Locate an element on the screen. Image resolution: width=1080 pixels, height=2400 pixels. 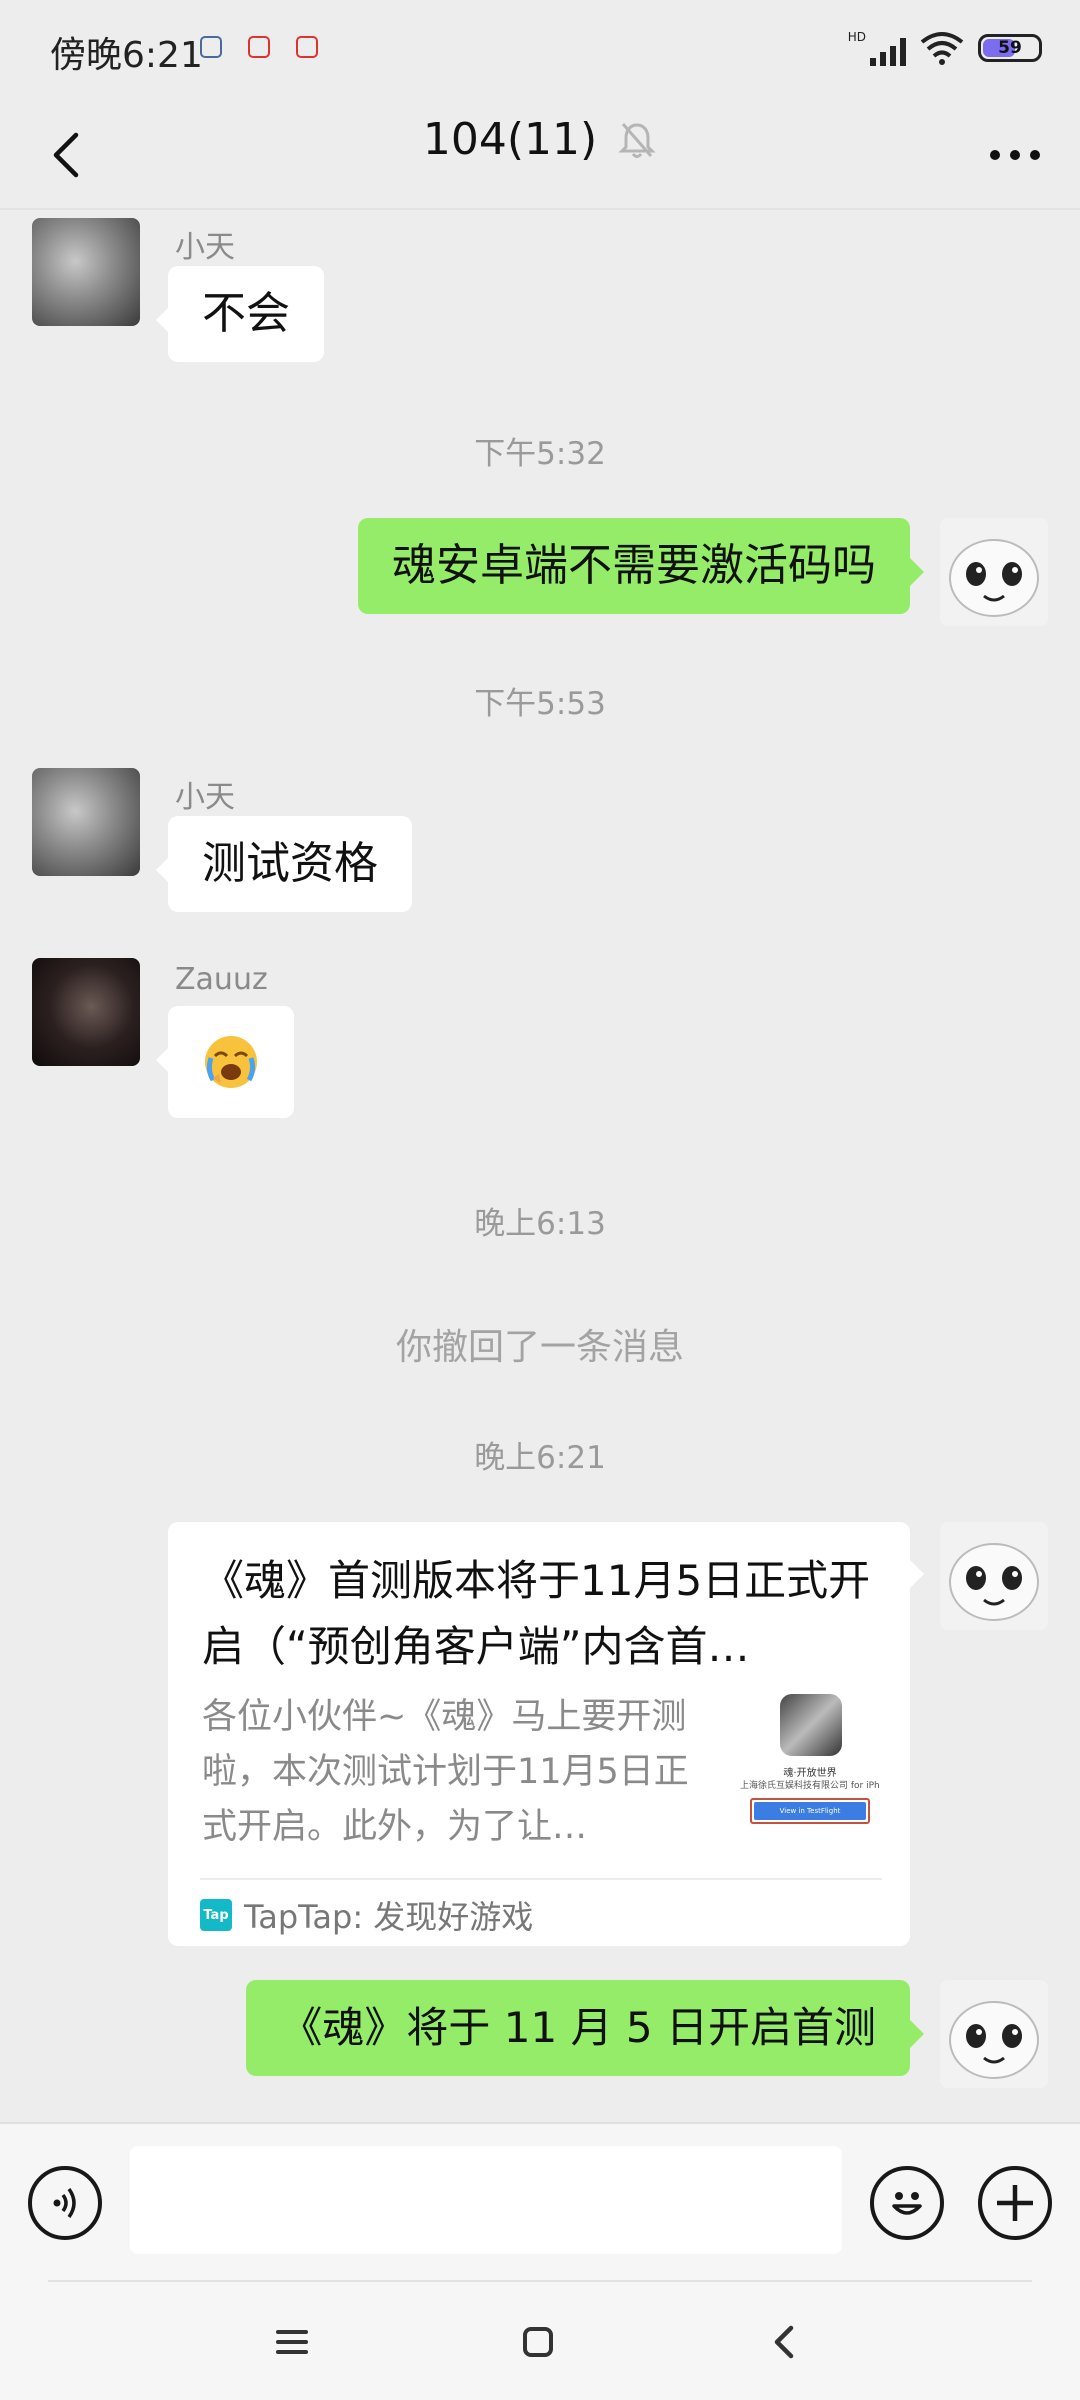
emoji-button is located at coordinates (907, 2203).